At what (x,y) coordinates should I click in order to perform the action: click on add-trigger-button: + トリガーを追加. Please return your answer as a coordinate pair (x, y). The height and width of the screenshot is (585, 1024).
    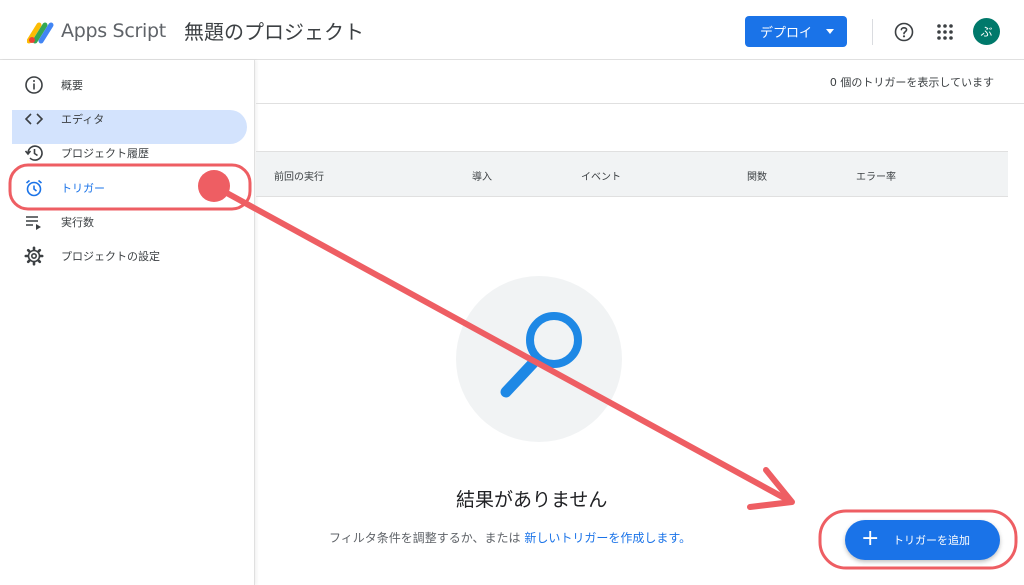
    Looking at the image, I should click on (922, 540).